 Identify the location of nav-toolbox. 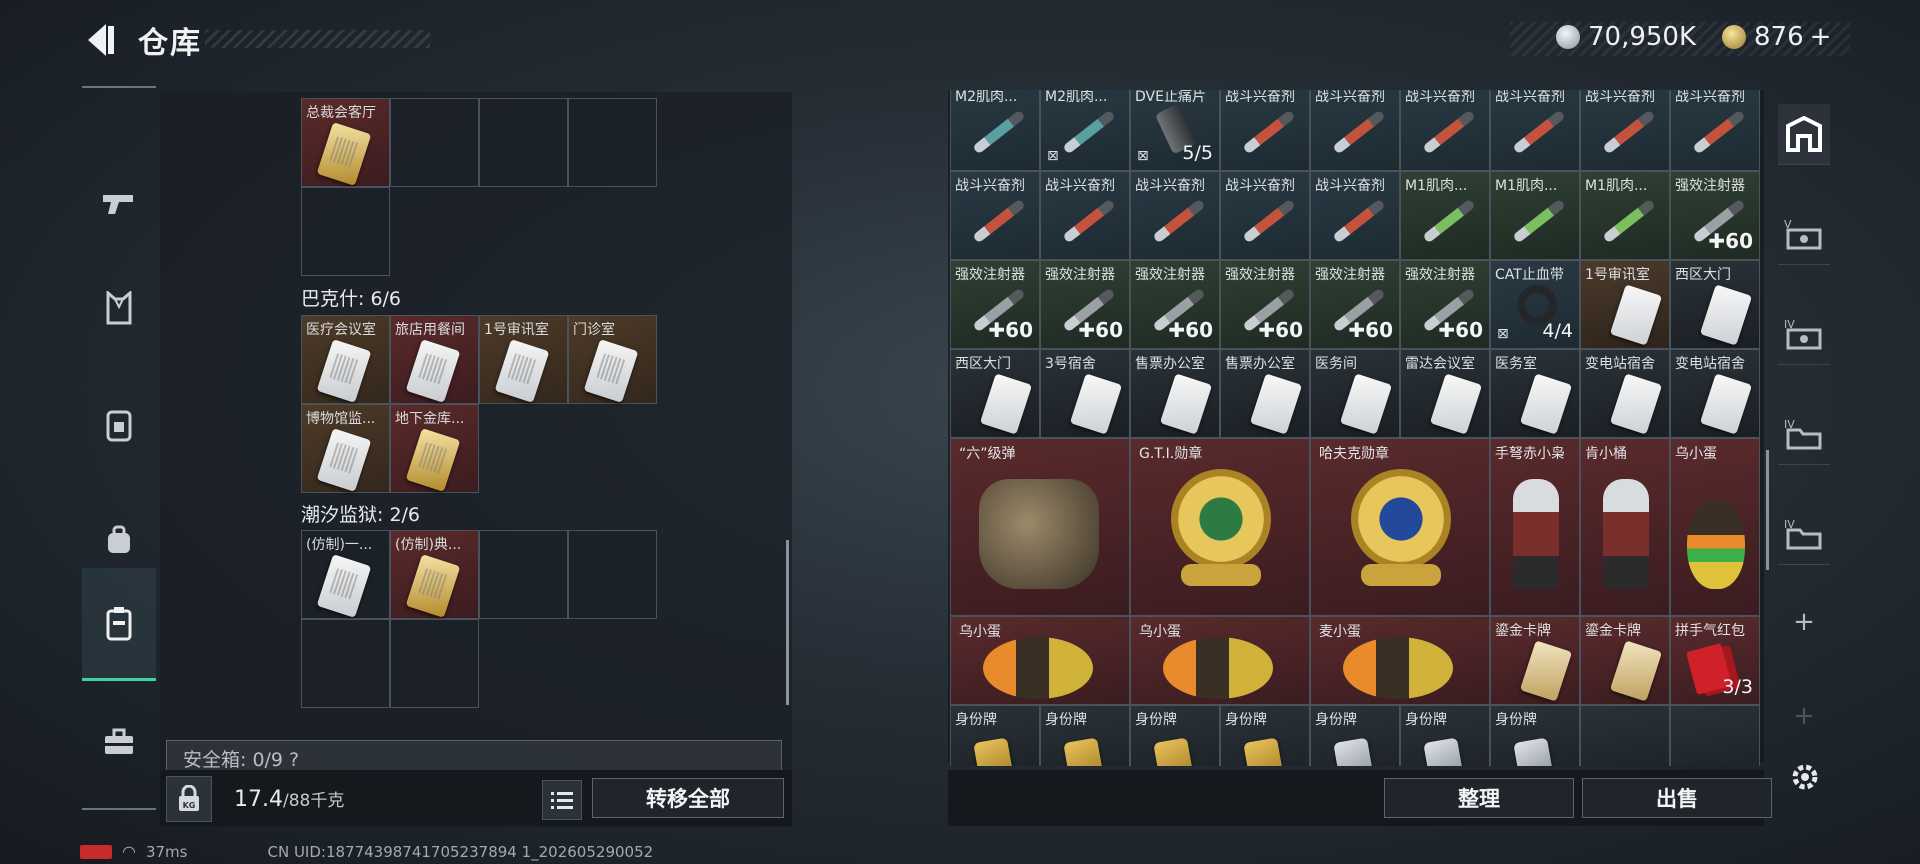
(119, 742).